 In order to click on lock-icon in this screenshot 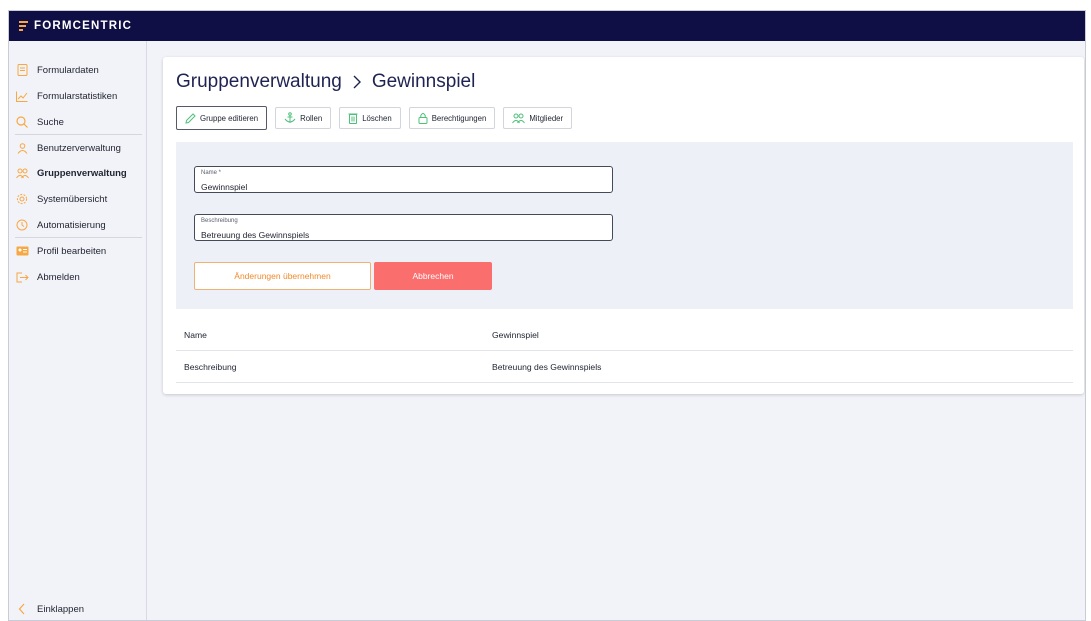, I will do `click(423, 118)`.